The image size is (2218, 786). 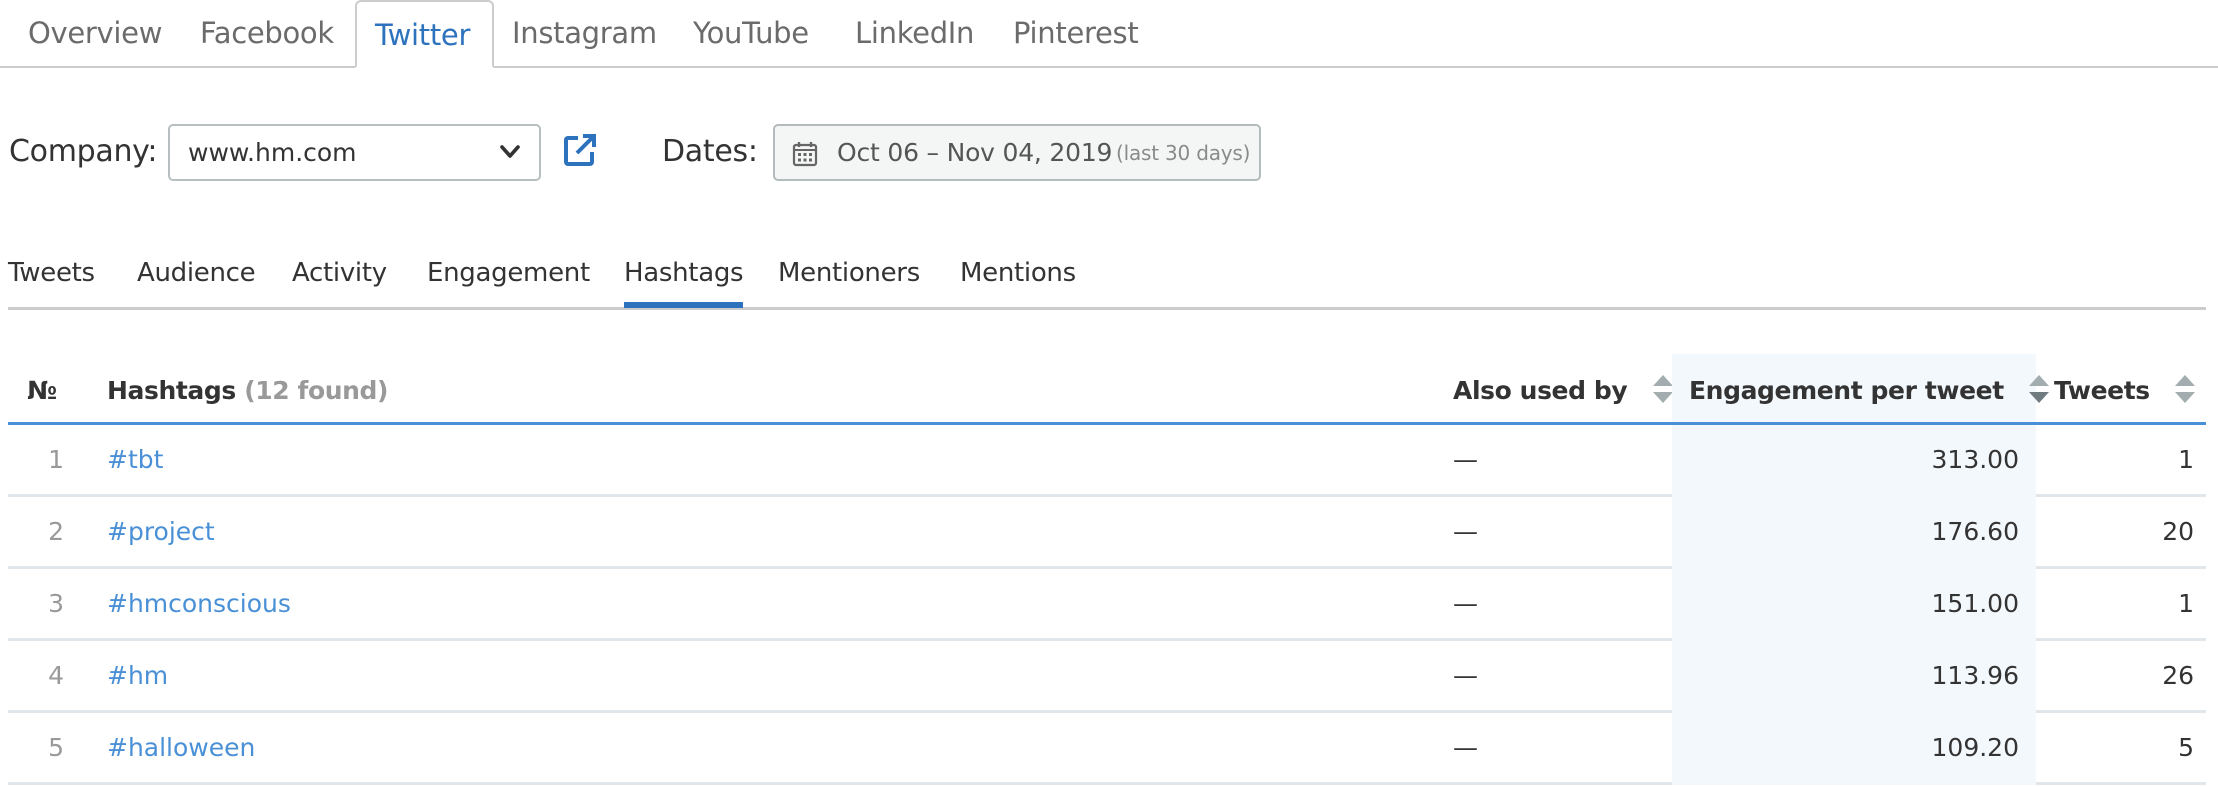 What do you see at coordinates (584, 34) in the screenshot?
I see `tab-instagram: Instagram` at bounding box center [584, 34].